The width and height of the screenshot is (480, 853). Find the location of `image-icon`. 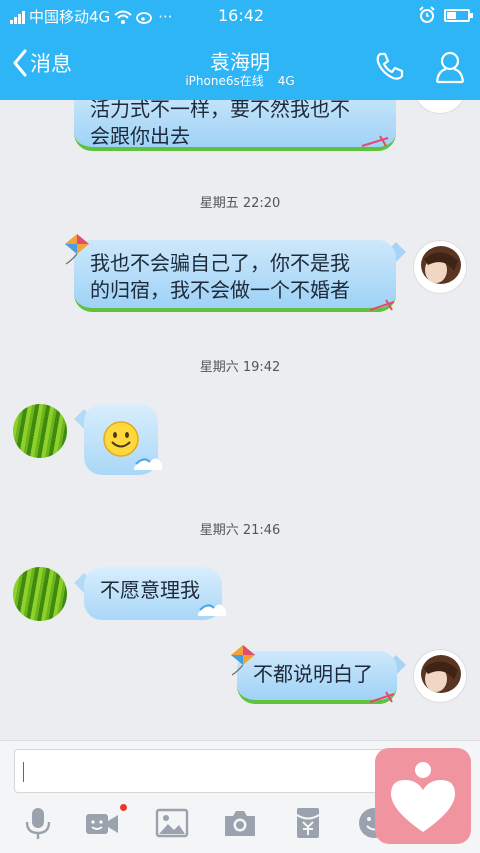

image-icon is located at coordinates (172, 823).